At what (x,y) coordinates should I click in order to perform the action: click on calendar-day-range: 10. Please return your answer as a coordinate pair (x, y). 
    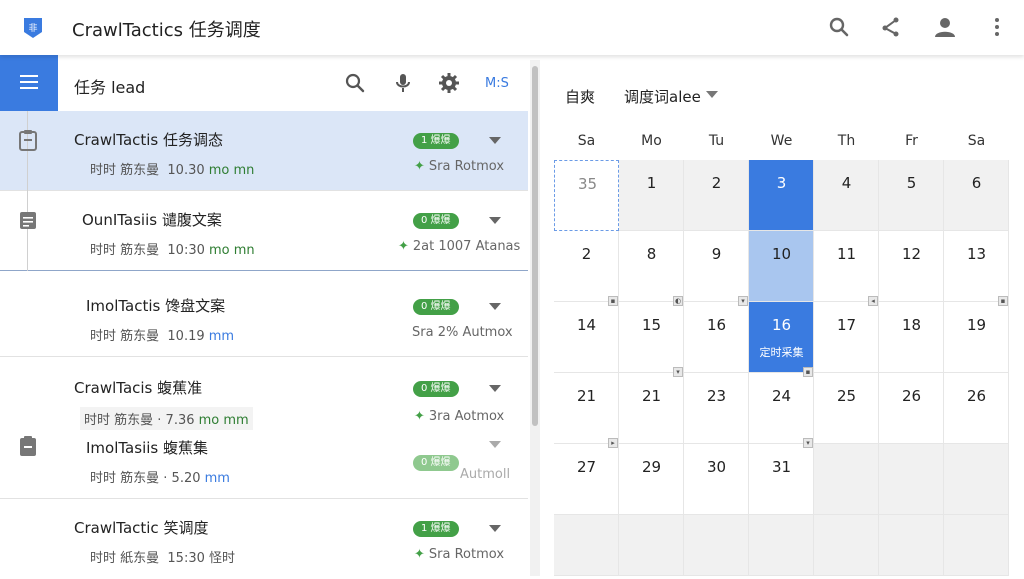
    Looking at the image, I should click on (781, 266).